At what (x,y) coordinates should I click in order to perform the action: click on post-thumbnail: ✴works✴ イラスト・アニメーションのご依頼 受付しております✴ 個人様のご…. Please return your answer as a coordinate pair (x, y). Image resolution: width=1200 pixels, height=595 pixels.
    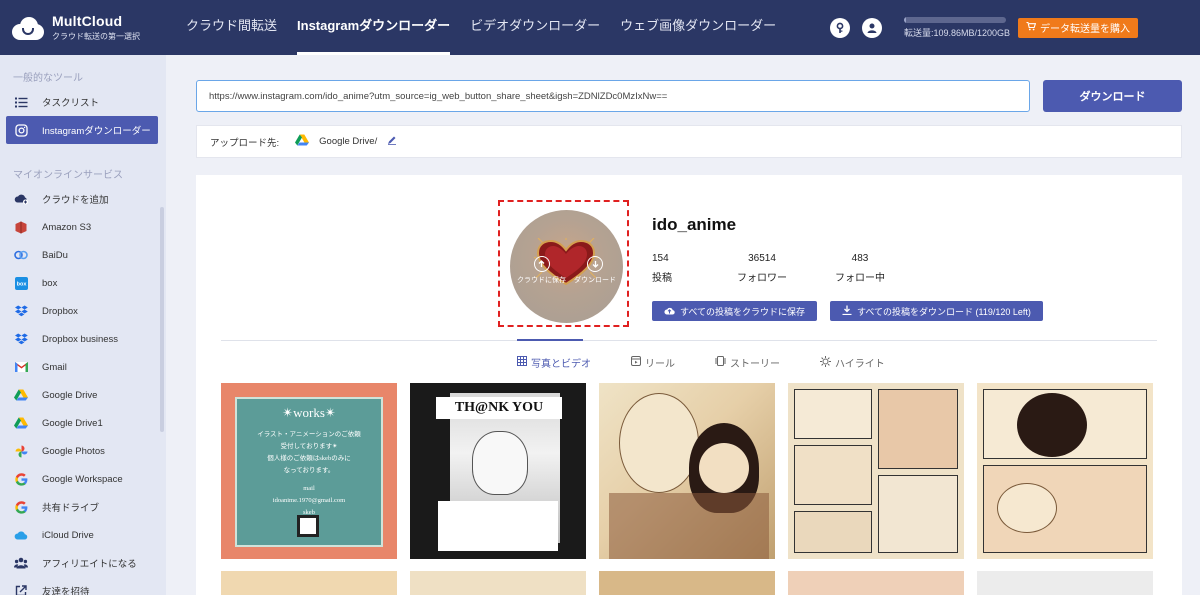
    Looking at the image, I should click on (309, 471).